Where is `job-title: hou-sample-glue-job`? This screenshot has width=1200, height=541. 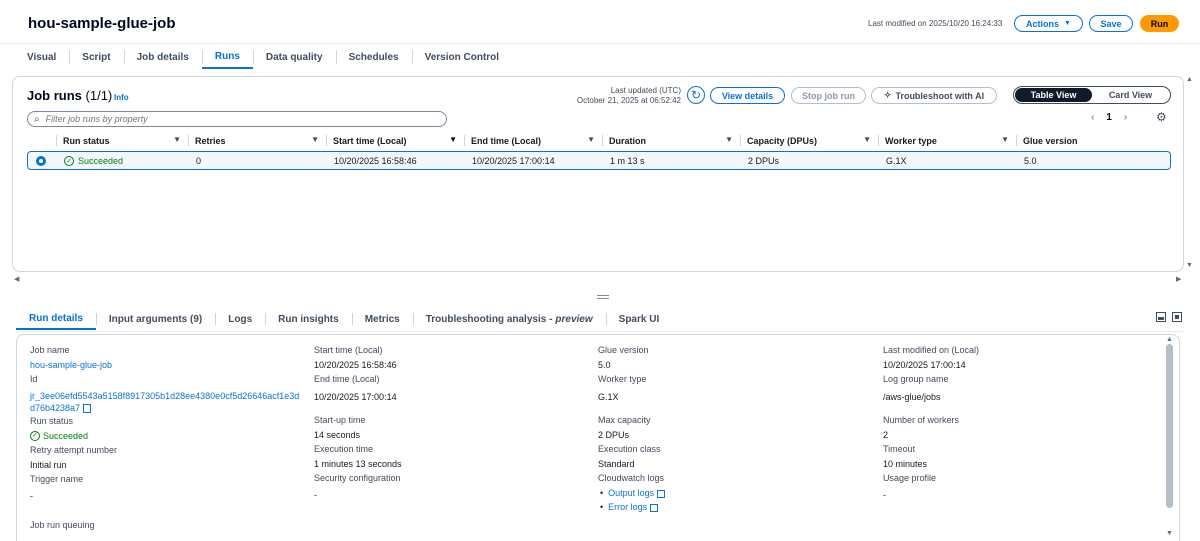 job-title: hou-sample-glue-job is located at coordinates (102, 23).